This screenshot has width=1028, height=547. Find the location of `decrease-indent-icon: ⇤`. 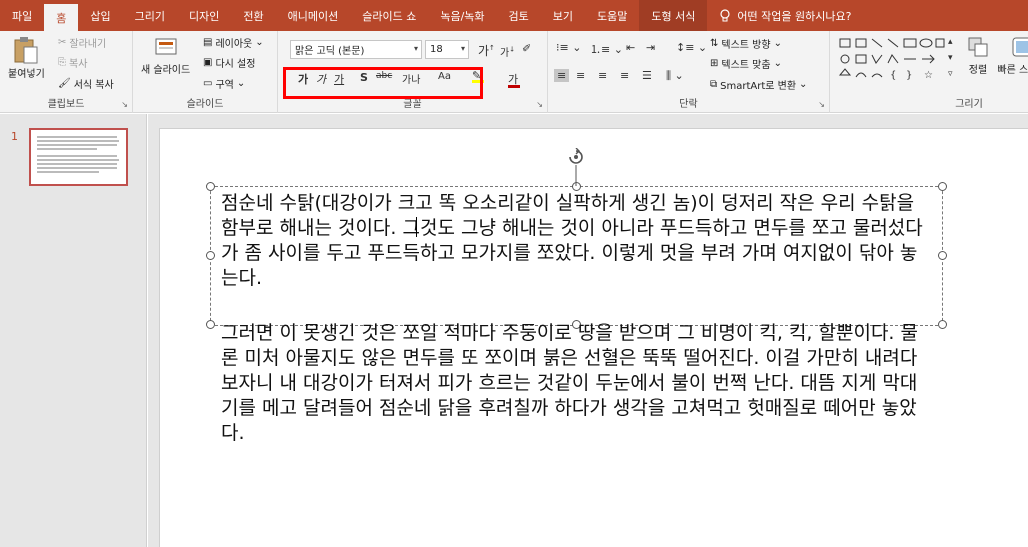

decrease-indent-icon: ⇤ is located at coordinates (630, 47).